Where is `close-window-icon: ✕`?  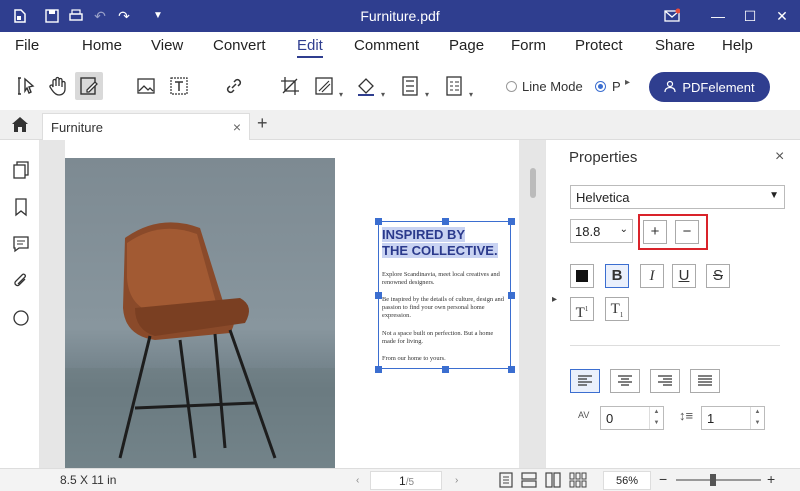
close-window-icon: ✕ is located at coordinates (782, 16).